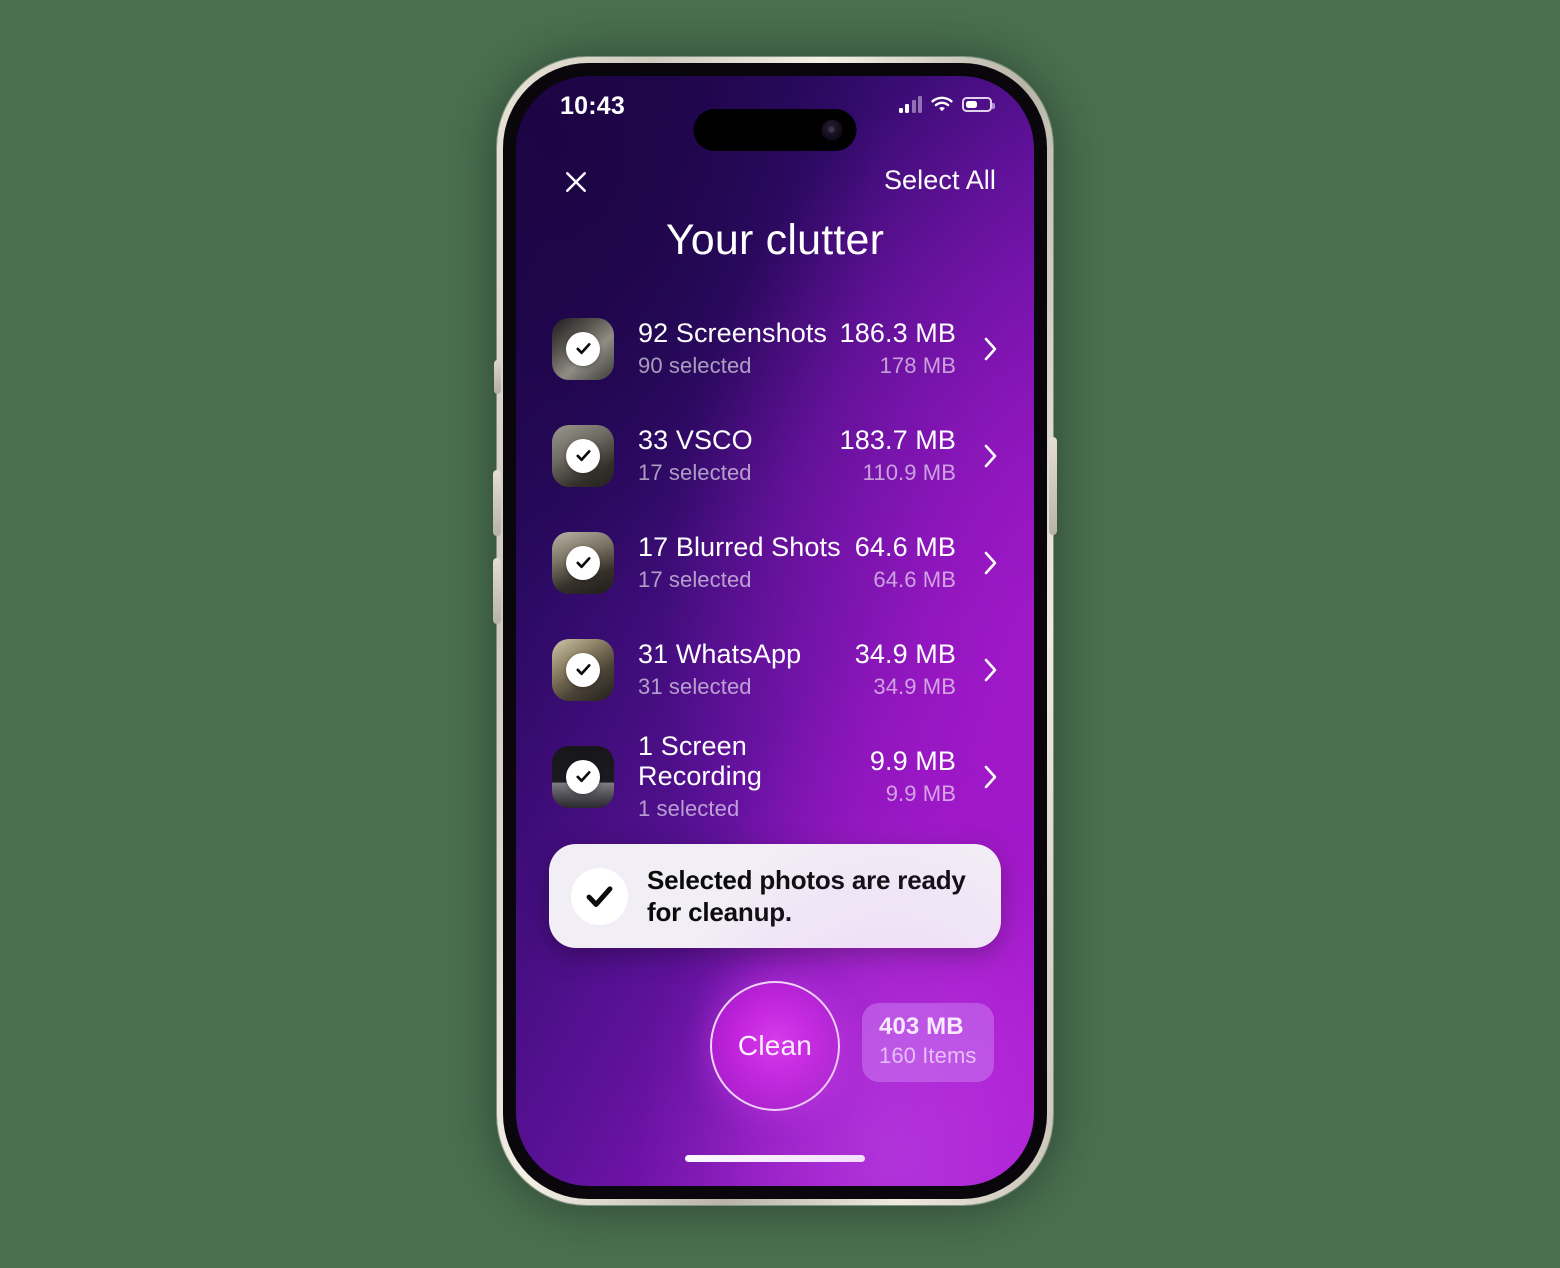 Image resolution: width=1560 pixels, height=1268 pixels. Describe the element at coordinates (921, 1026) in the screenshot. I see `badge-total-size: 403 MB` at that location.